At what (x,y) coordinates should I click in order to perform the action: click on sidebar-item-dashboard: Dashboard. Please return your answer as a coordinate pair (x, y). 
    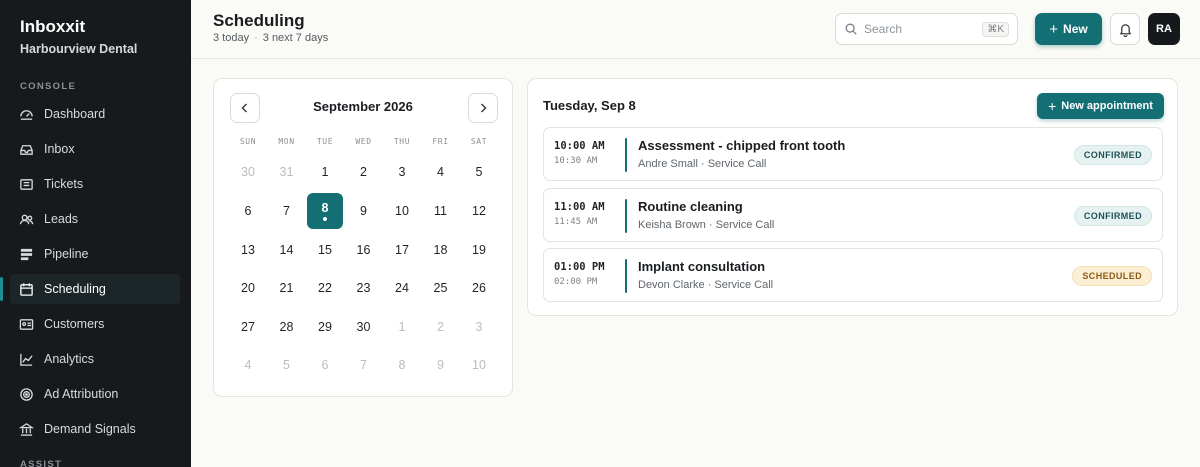
    Looking at the image, I should click on (95, 114).